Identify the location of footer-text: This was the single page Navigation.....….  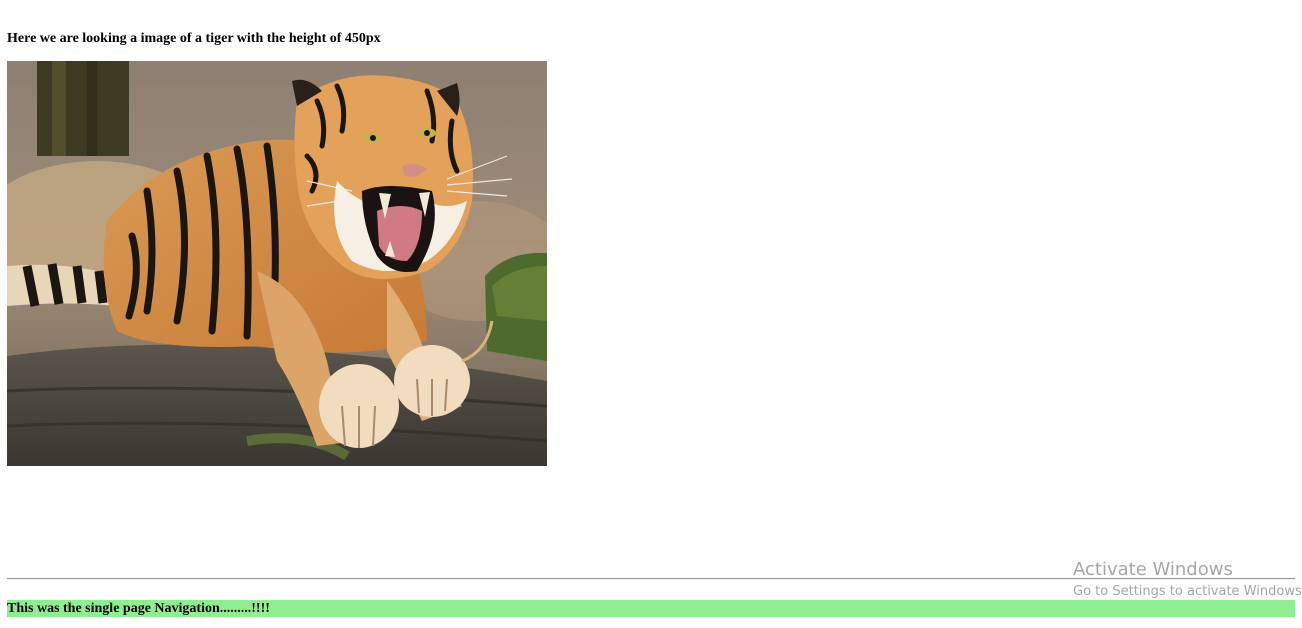
(138, 608).